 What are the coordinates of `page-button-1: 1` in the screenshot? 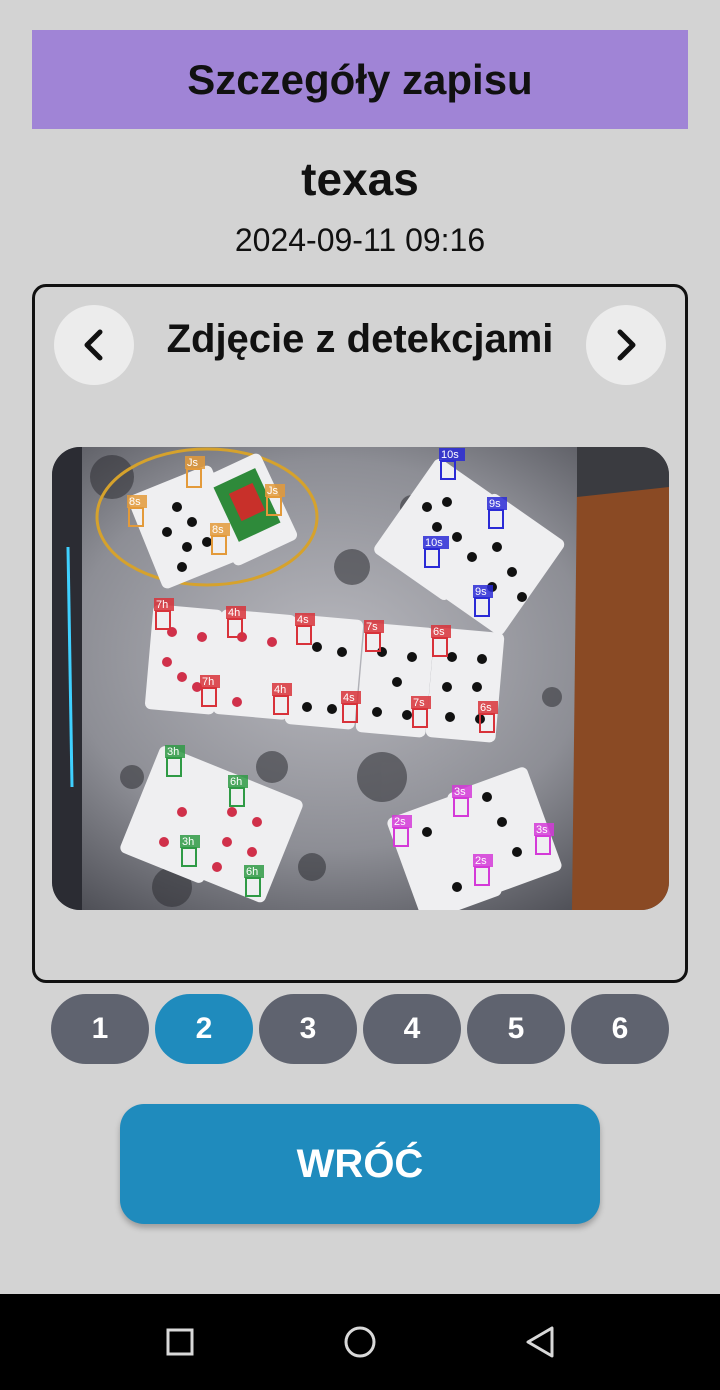 It's located at (100, 1029).